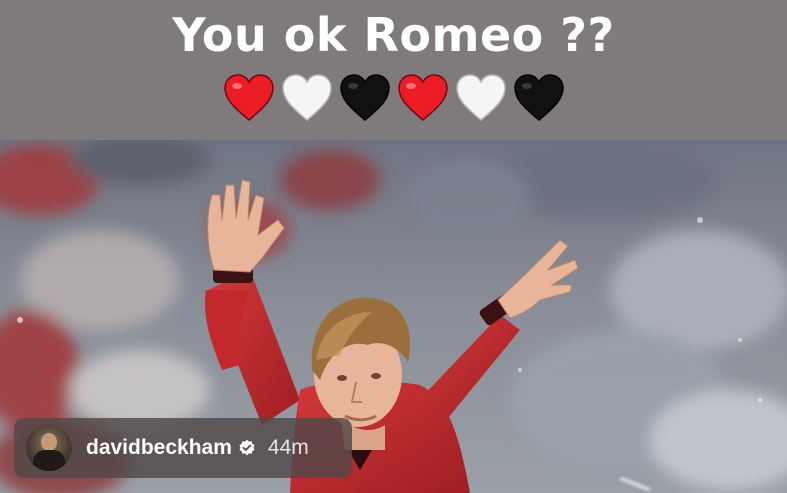  I want to click on verified-badge-icon, so click(247, 447).